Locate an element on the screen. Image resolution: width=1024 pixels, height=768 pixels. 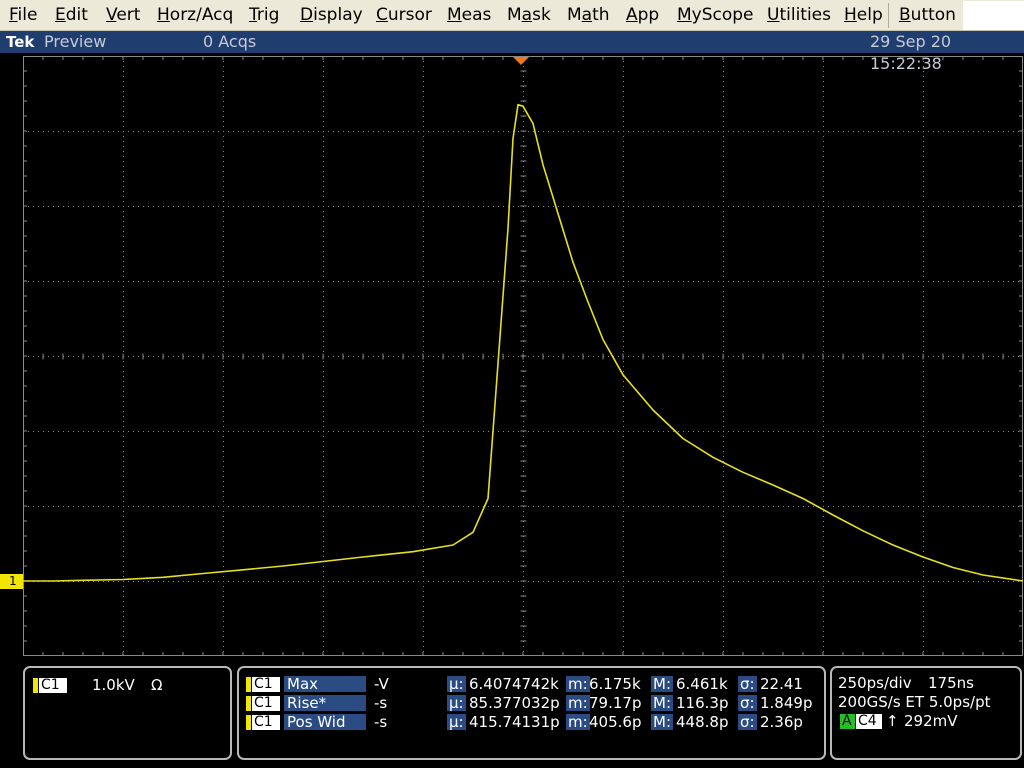
menu-item: Display is located at coordinates (331, 15).